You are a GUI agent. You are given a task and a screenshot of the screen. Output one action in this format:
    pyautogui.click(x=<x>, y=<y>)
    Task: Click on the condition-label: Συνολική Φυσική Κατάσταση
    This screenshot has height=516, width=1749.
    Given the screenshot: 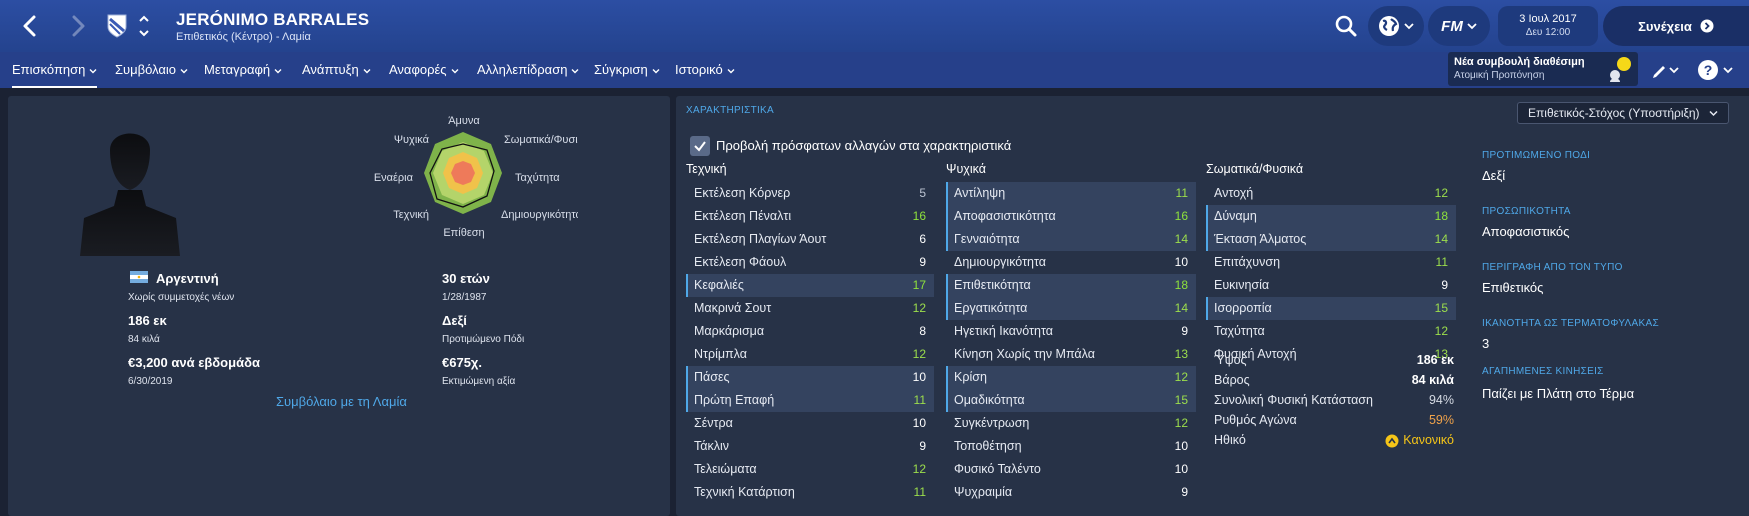 What is the action you would take?
    pyautogui.click(x=1293, y=400)
    